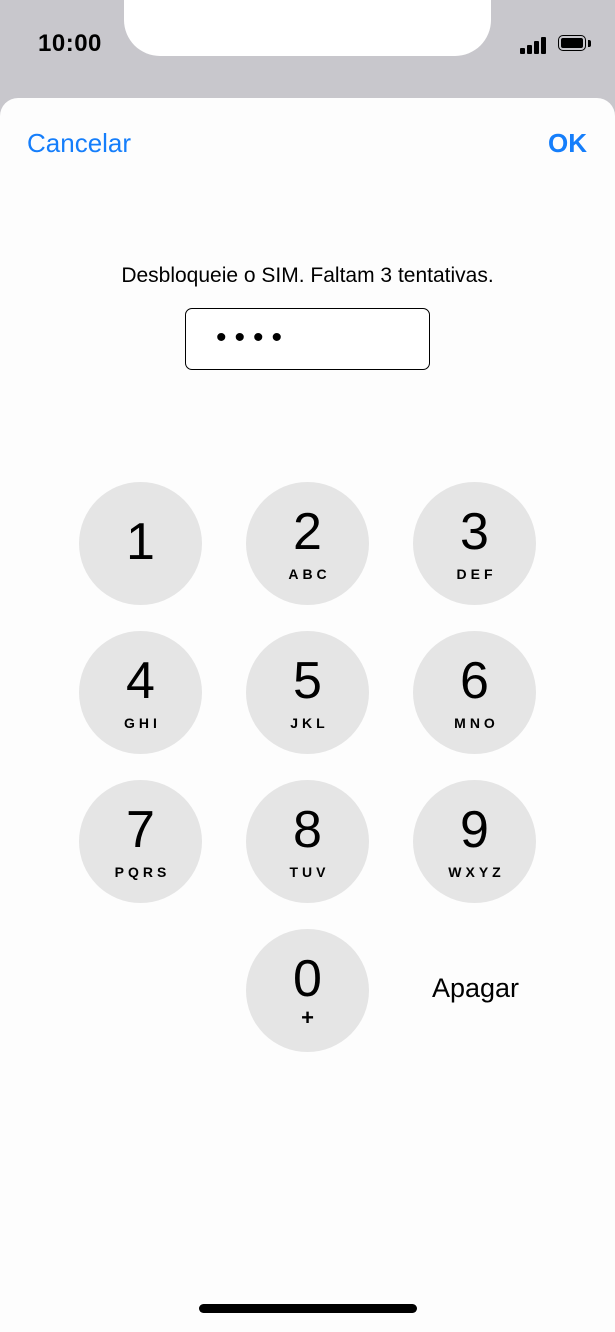 The image size is (615, 1332). I want to click on key-8: 8 TUV, so click(307, 841).